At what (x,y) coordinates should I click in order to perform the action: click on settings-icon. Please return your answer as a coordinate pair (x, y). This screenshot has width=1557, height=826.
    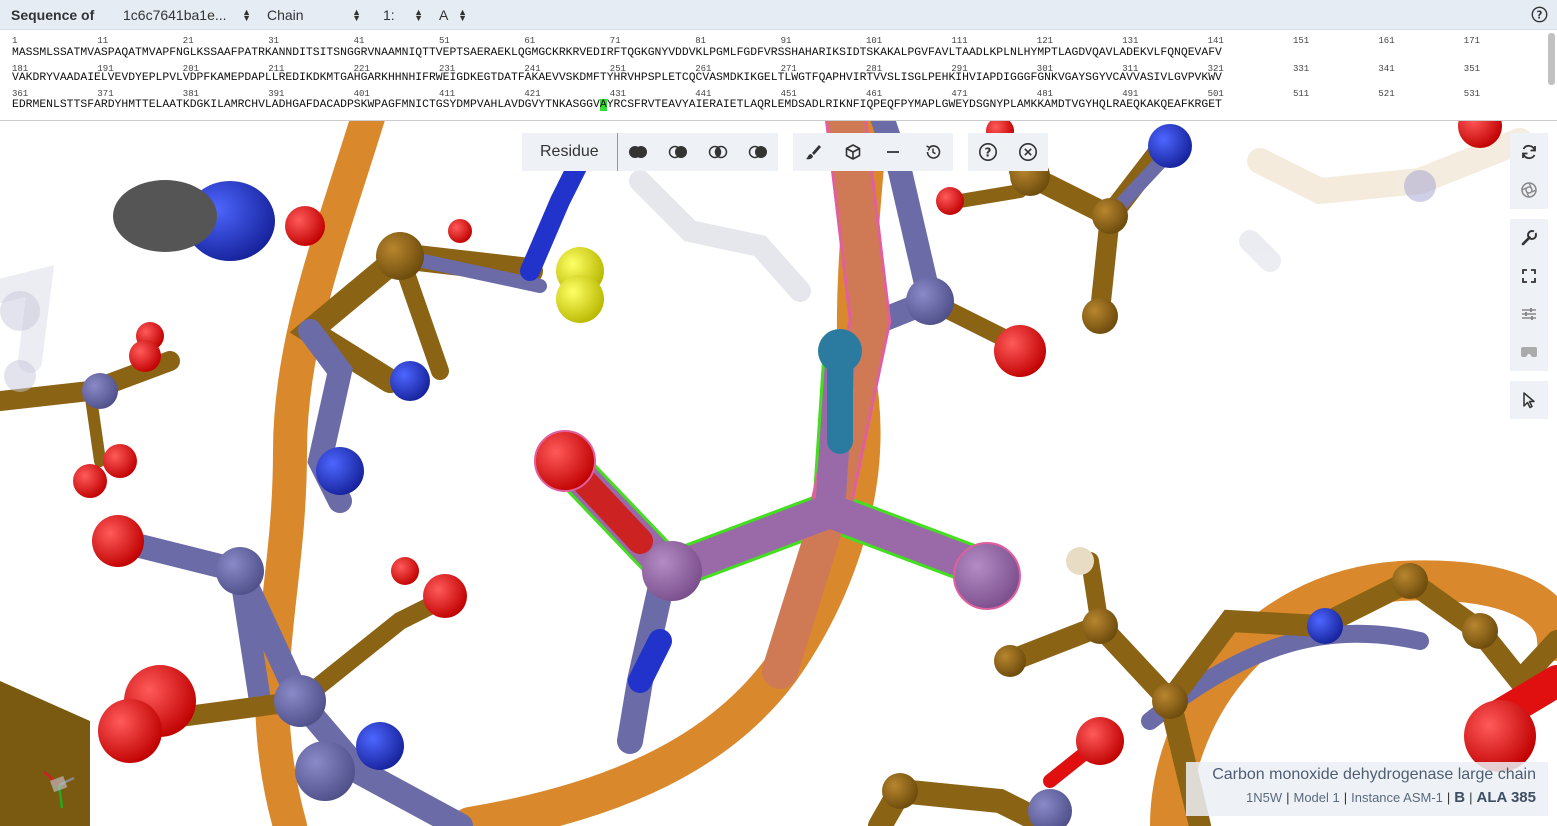
    Looking at the image, I should click on (1529, 314).